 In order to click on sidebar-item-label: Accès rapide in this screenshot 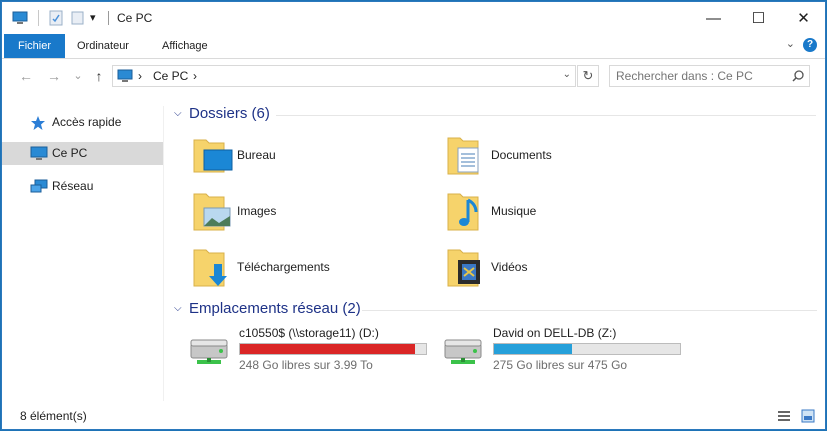, I will do `click(87, 122)`.